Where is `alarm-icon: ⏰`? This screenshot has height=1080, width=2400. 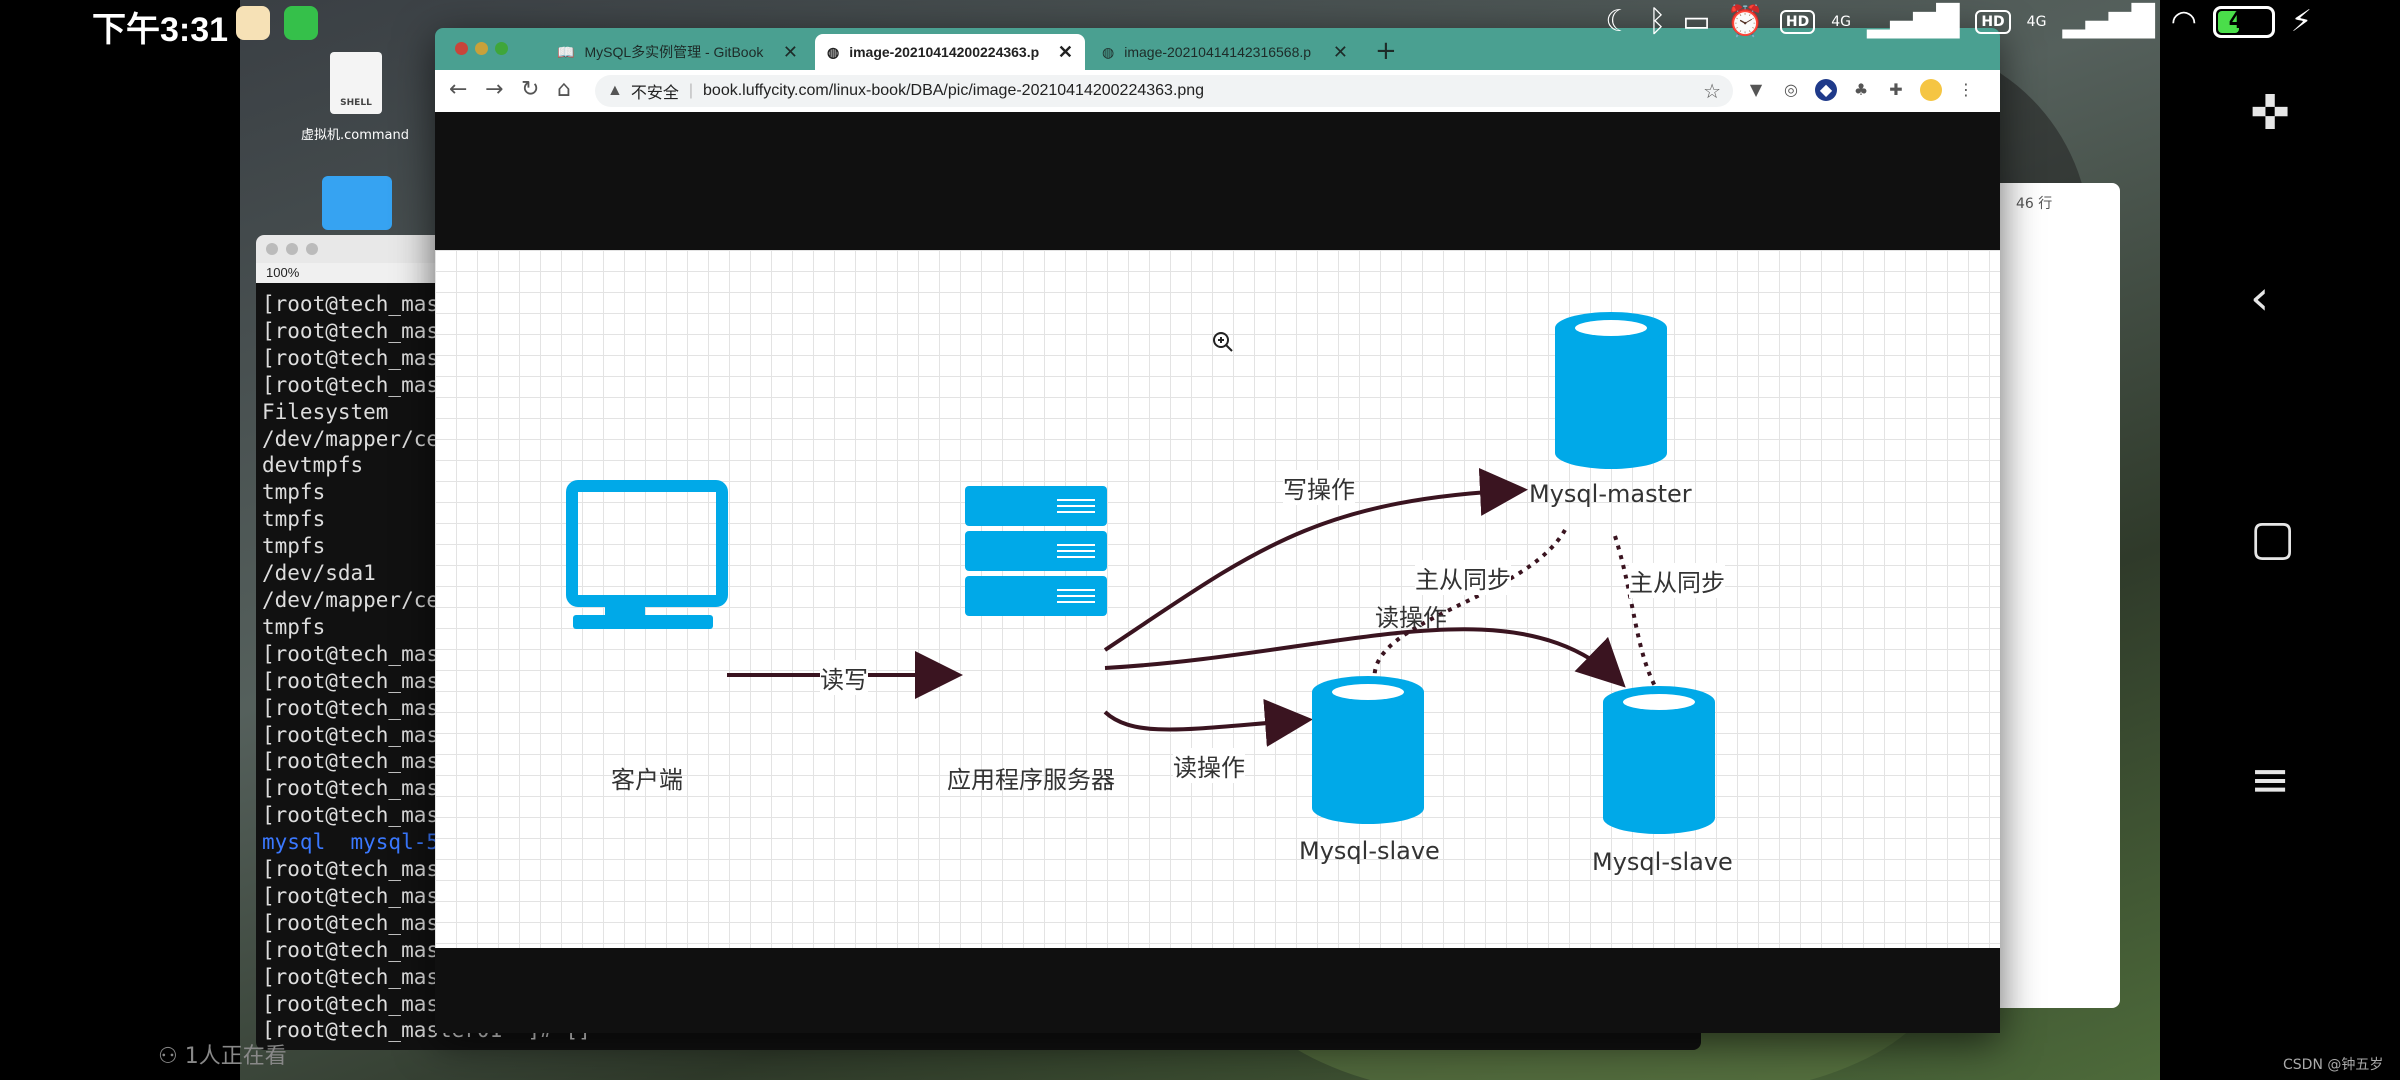
alarm-icon: ⏰ is located at coordinates (1745, 21).